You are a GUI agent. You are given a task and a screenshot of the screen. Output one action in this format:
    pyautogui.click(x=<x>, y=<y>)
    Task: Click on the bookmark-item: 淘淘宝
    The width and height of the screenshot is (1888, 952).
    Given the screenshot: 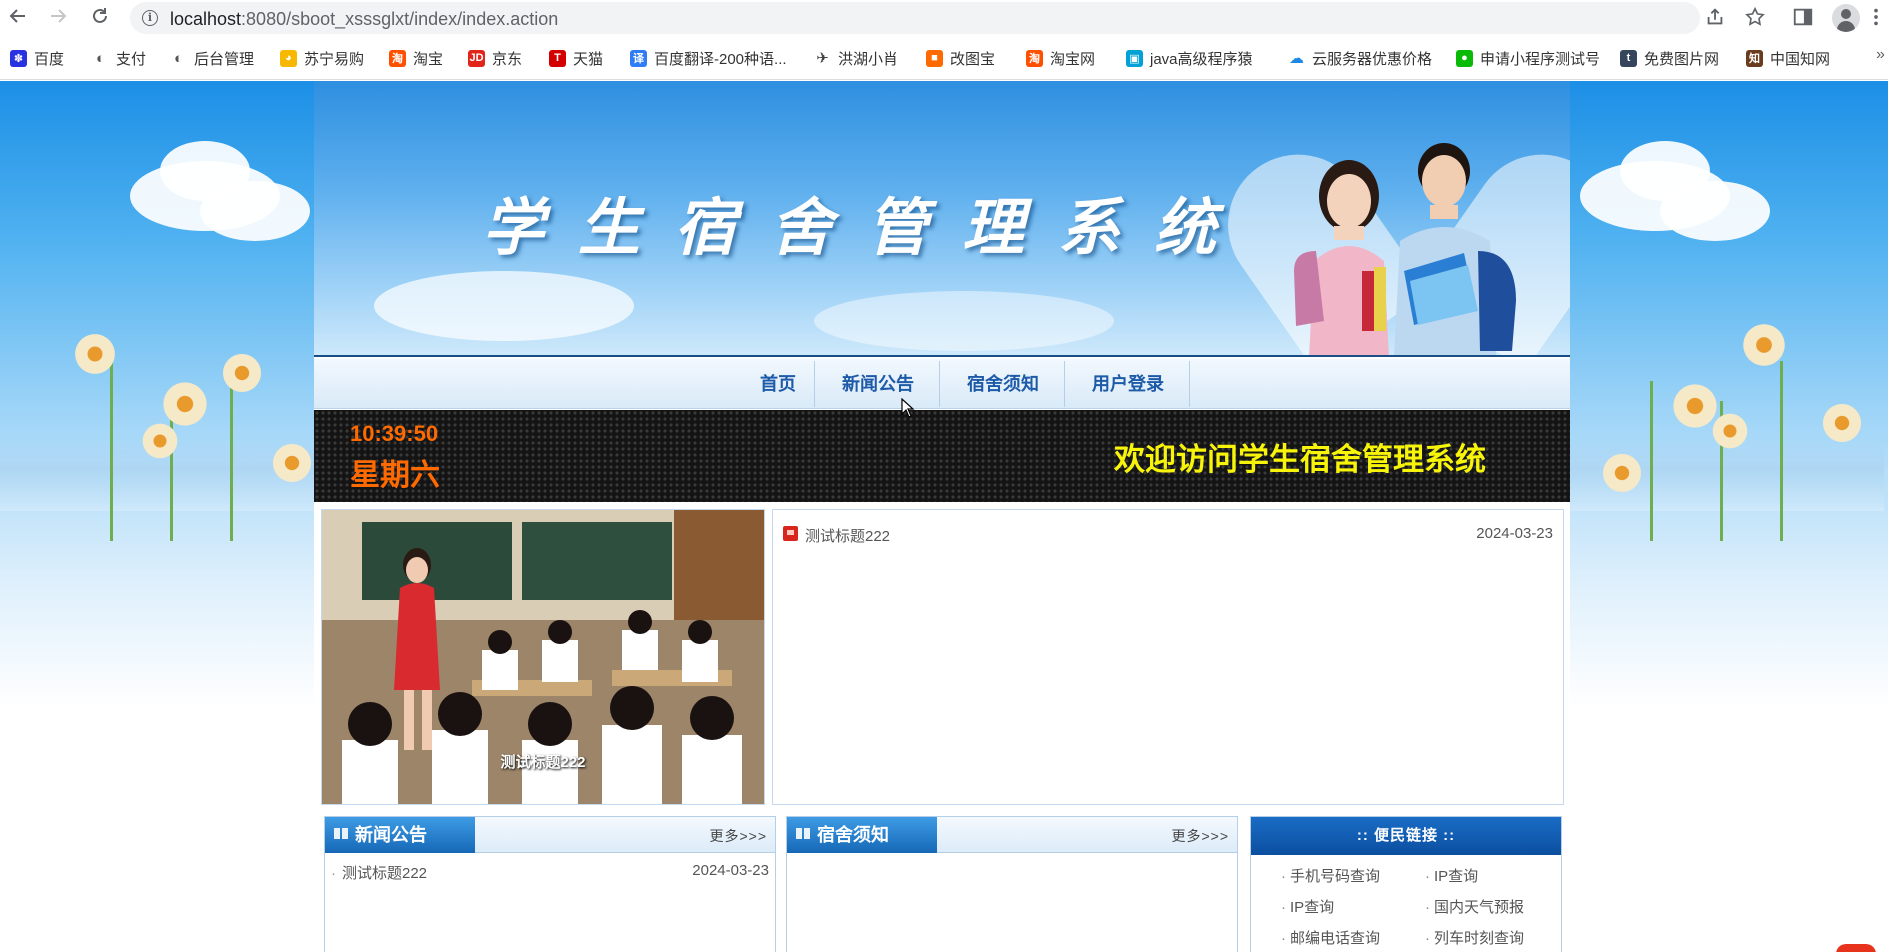 What is the action you would take?
    pyautogui.click(x=416, y=58)
    